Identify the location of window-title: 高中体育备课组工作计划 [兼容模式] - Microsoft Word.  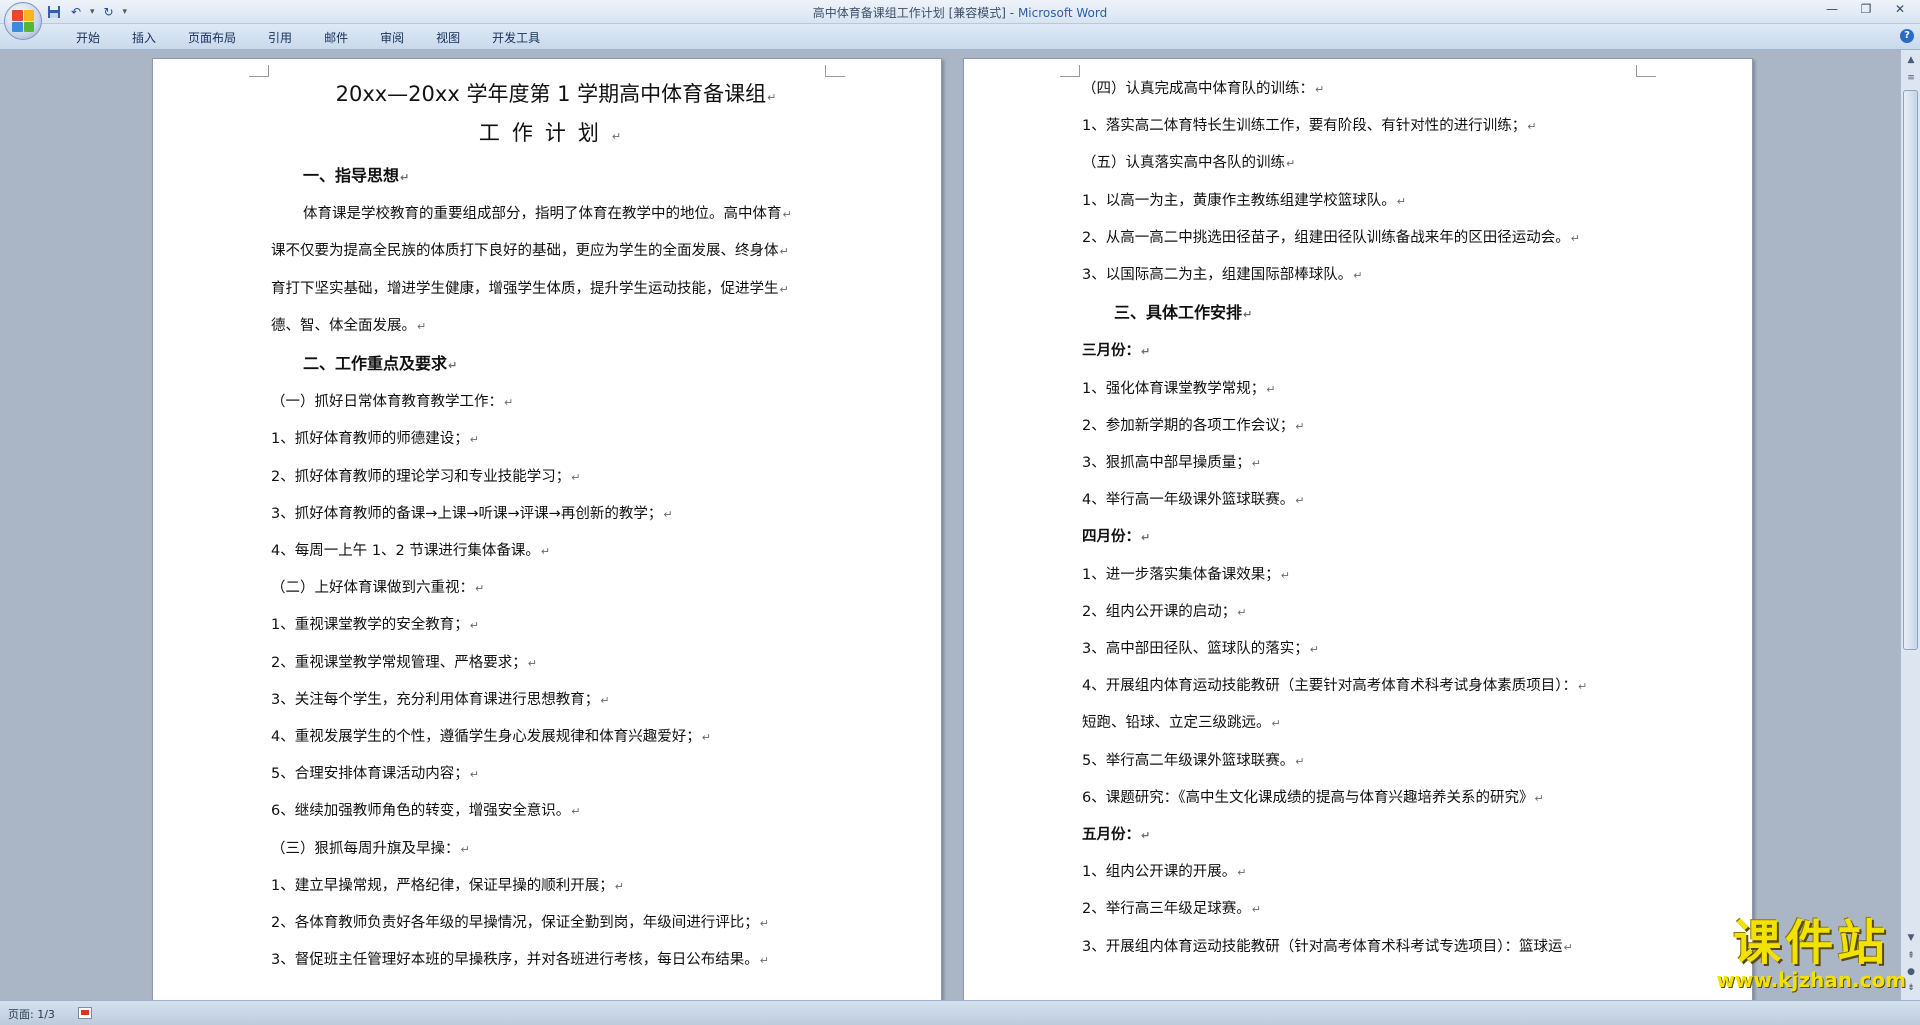
(960, 12).